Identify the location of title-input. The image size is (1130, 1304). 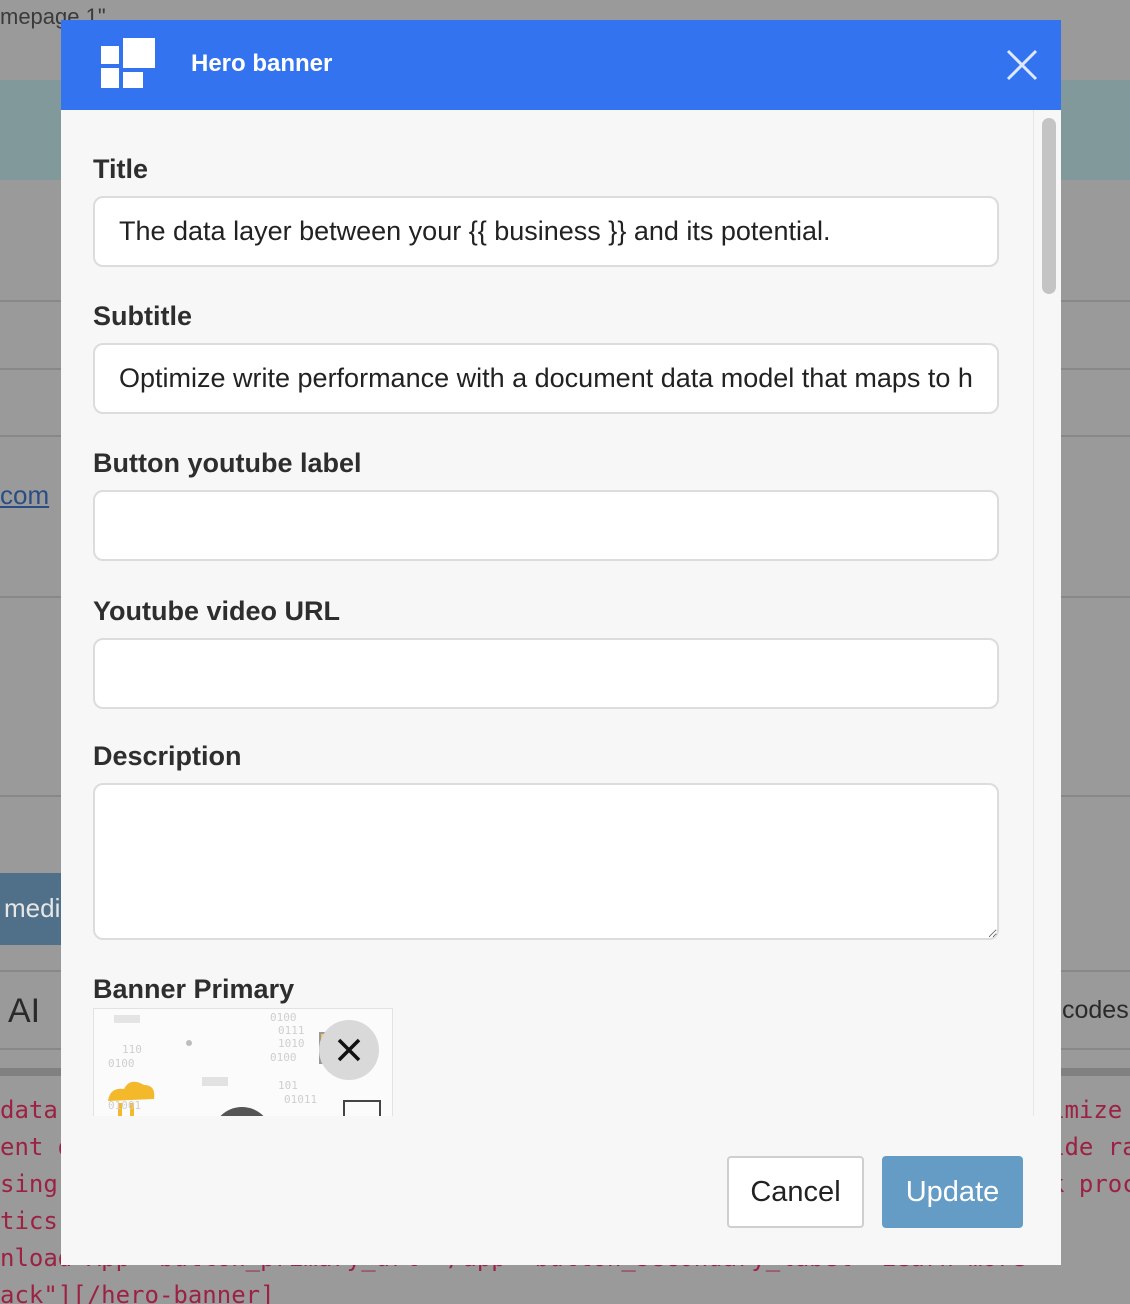
(546, 231).